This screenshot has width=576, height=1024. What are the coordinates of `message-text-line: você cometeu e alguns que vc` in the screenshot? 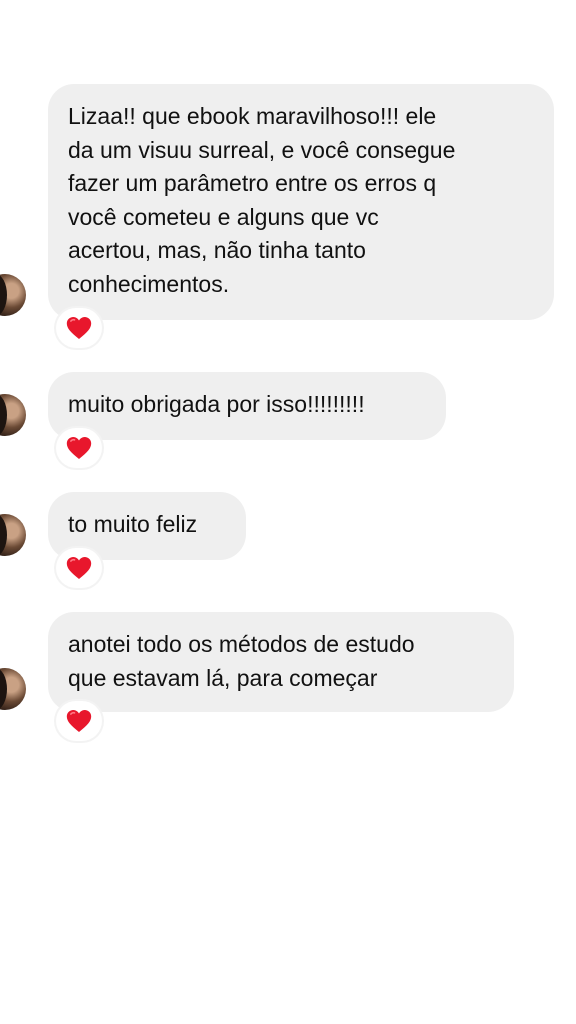 It's located at (223, 216).